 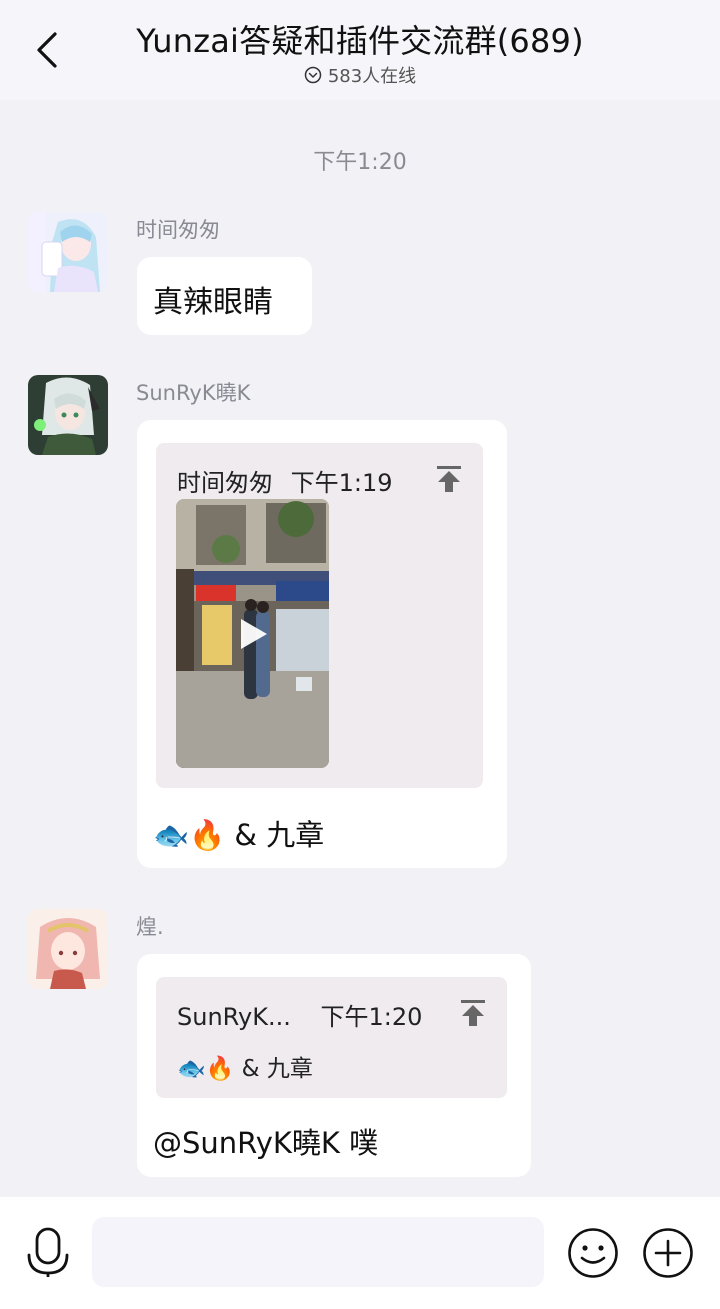 I want to click on group-title: Yunzai答疑和插件交流群(689), so click(x=360, y=39).